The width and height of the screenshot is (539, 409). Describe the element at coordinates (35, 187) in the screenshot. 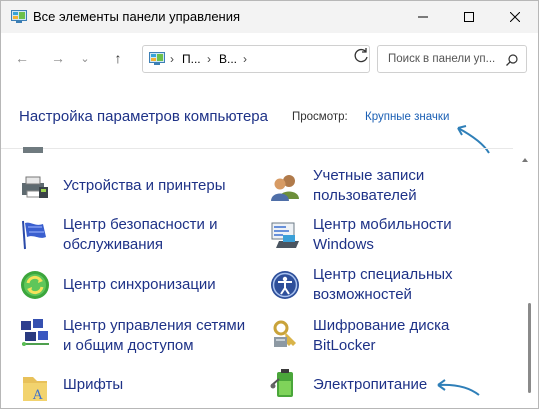

I see `printer-icon` at that location.